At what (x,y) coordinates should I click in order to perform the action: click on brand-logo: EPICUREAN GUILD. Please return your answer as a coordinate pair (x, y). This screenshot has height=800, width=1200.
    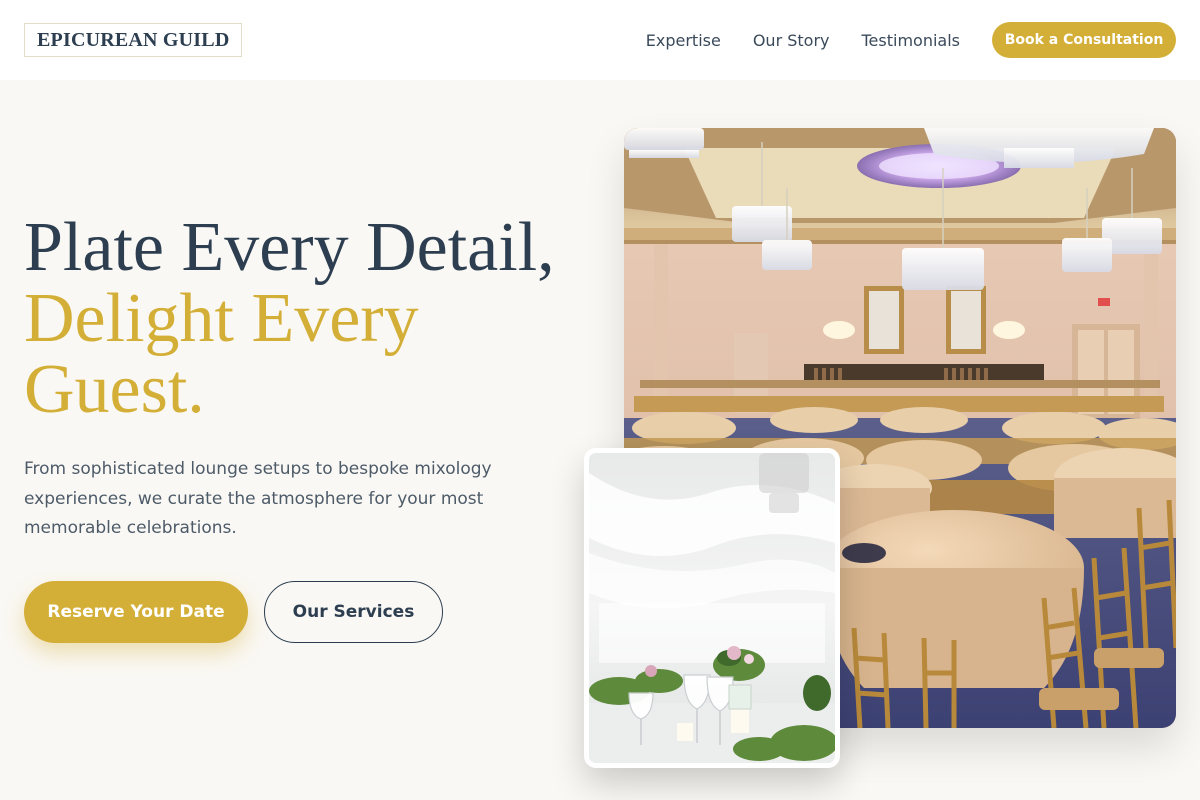
    Looking at the image, I should click on (133, 40).